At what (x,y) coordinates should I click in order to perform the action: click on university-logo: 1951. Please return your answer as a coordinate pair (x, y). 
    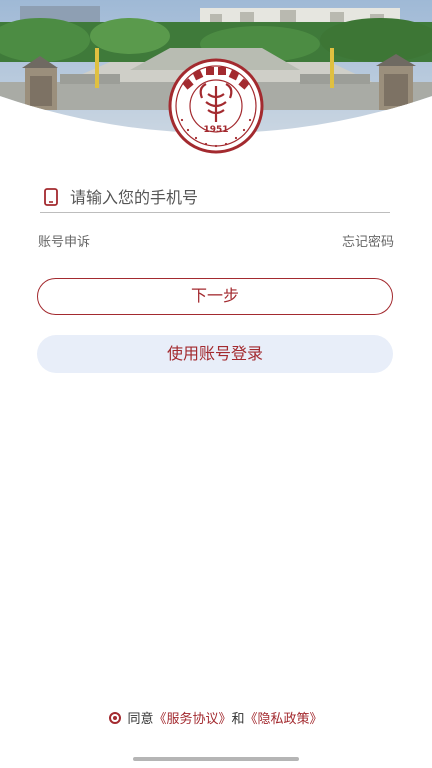
    Looking at the image, I should click on (216, 106).